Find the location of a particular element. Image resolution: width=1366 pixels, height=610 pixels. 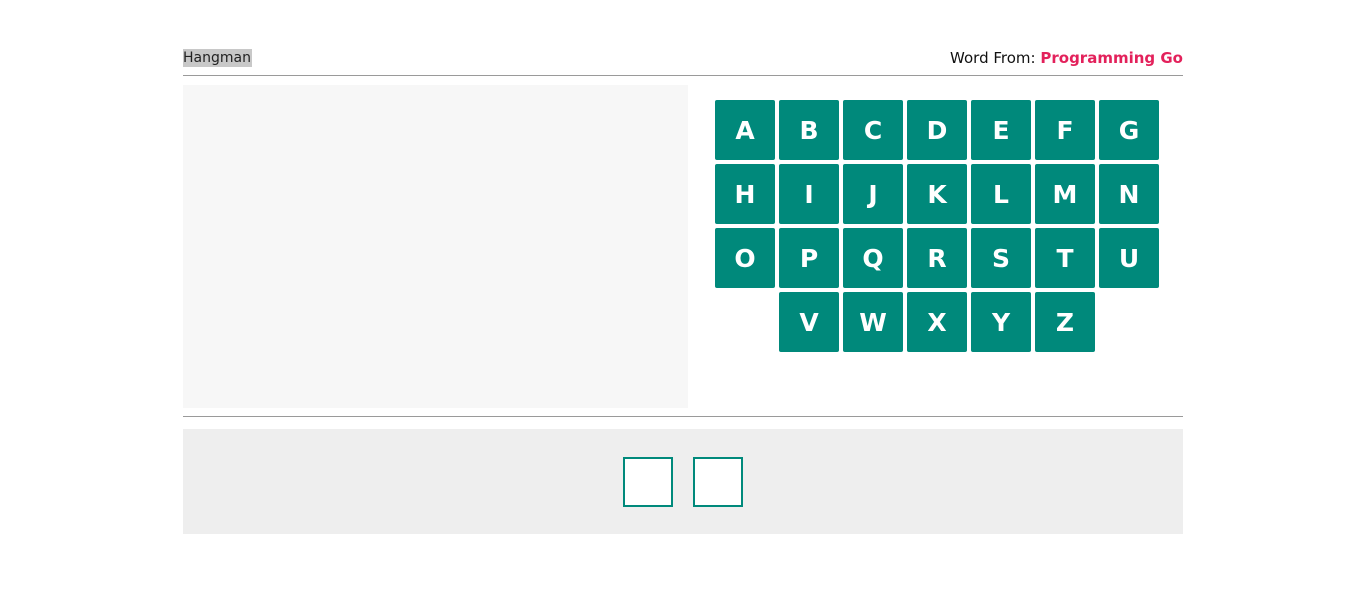

letter-key-n: N is located at coordinates (1129, 194).